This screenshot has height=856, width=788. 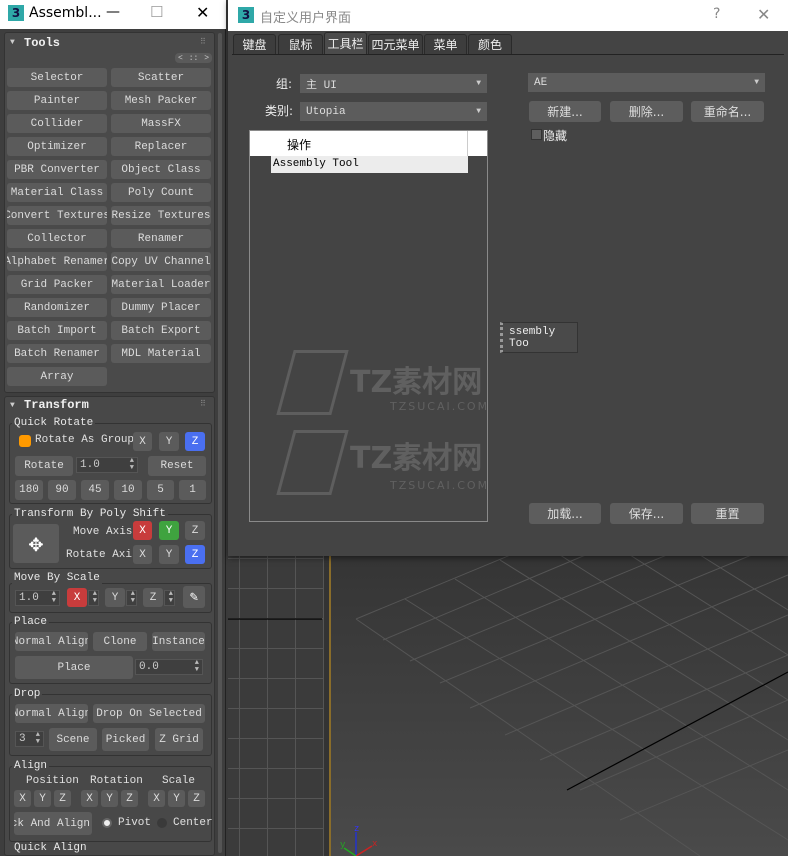 I want to click on toolbar-dropdown: AE ▼, so click(x=646, y=82).